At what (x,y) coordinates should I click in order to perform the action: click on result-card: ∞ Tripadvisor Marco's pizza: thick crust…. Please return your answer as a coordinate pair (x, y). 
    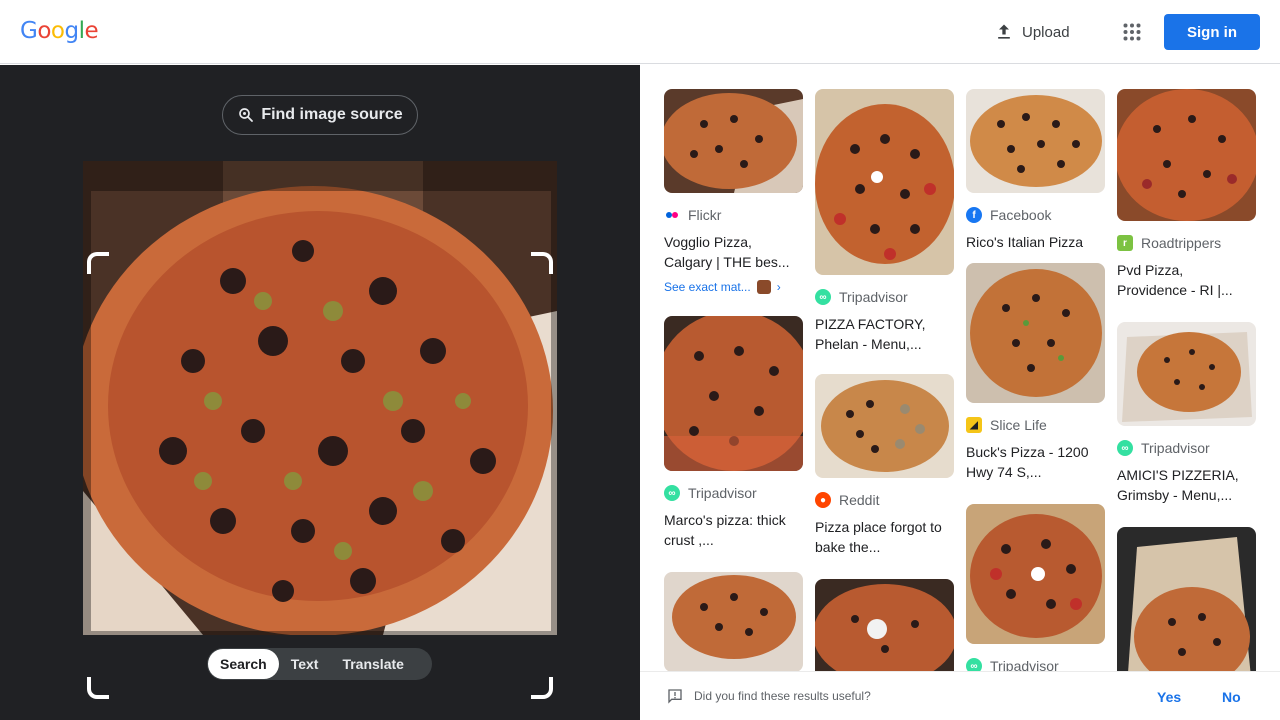
    Looking at the image, I should click on (733, 433).